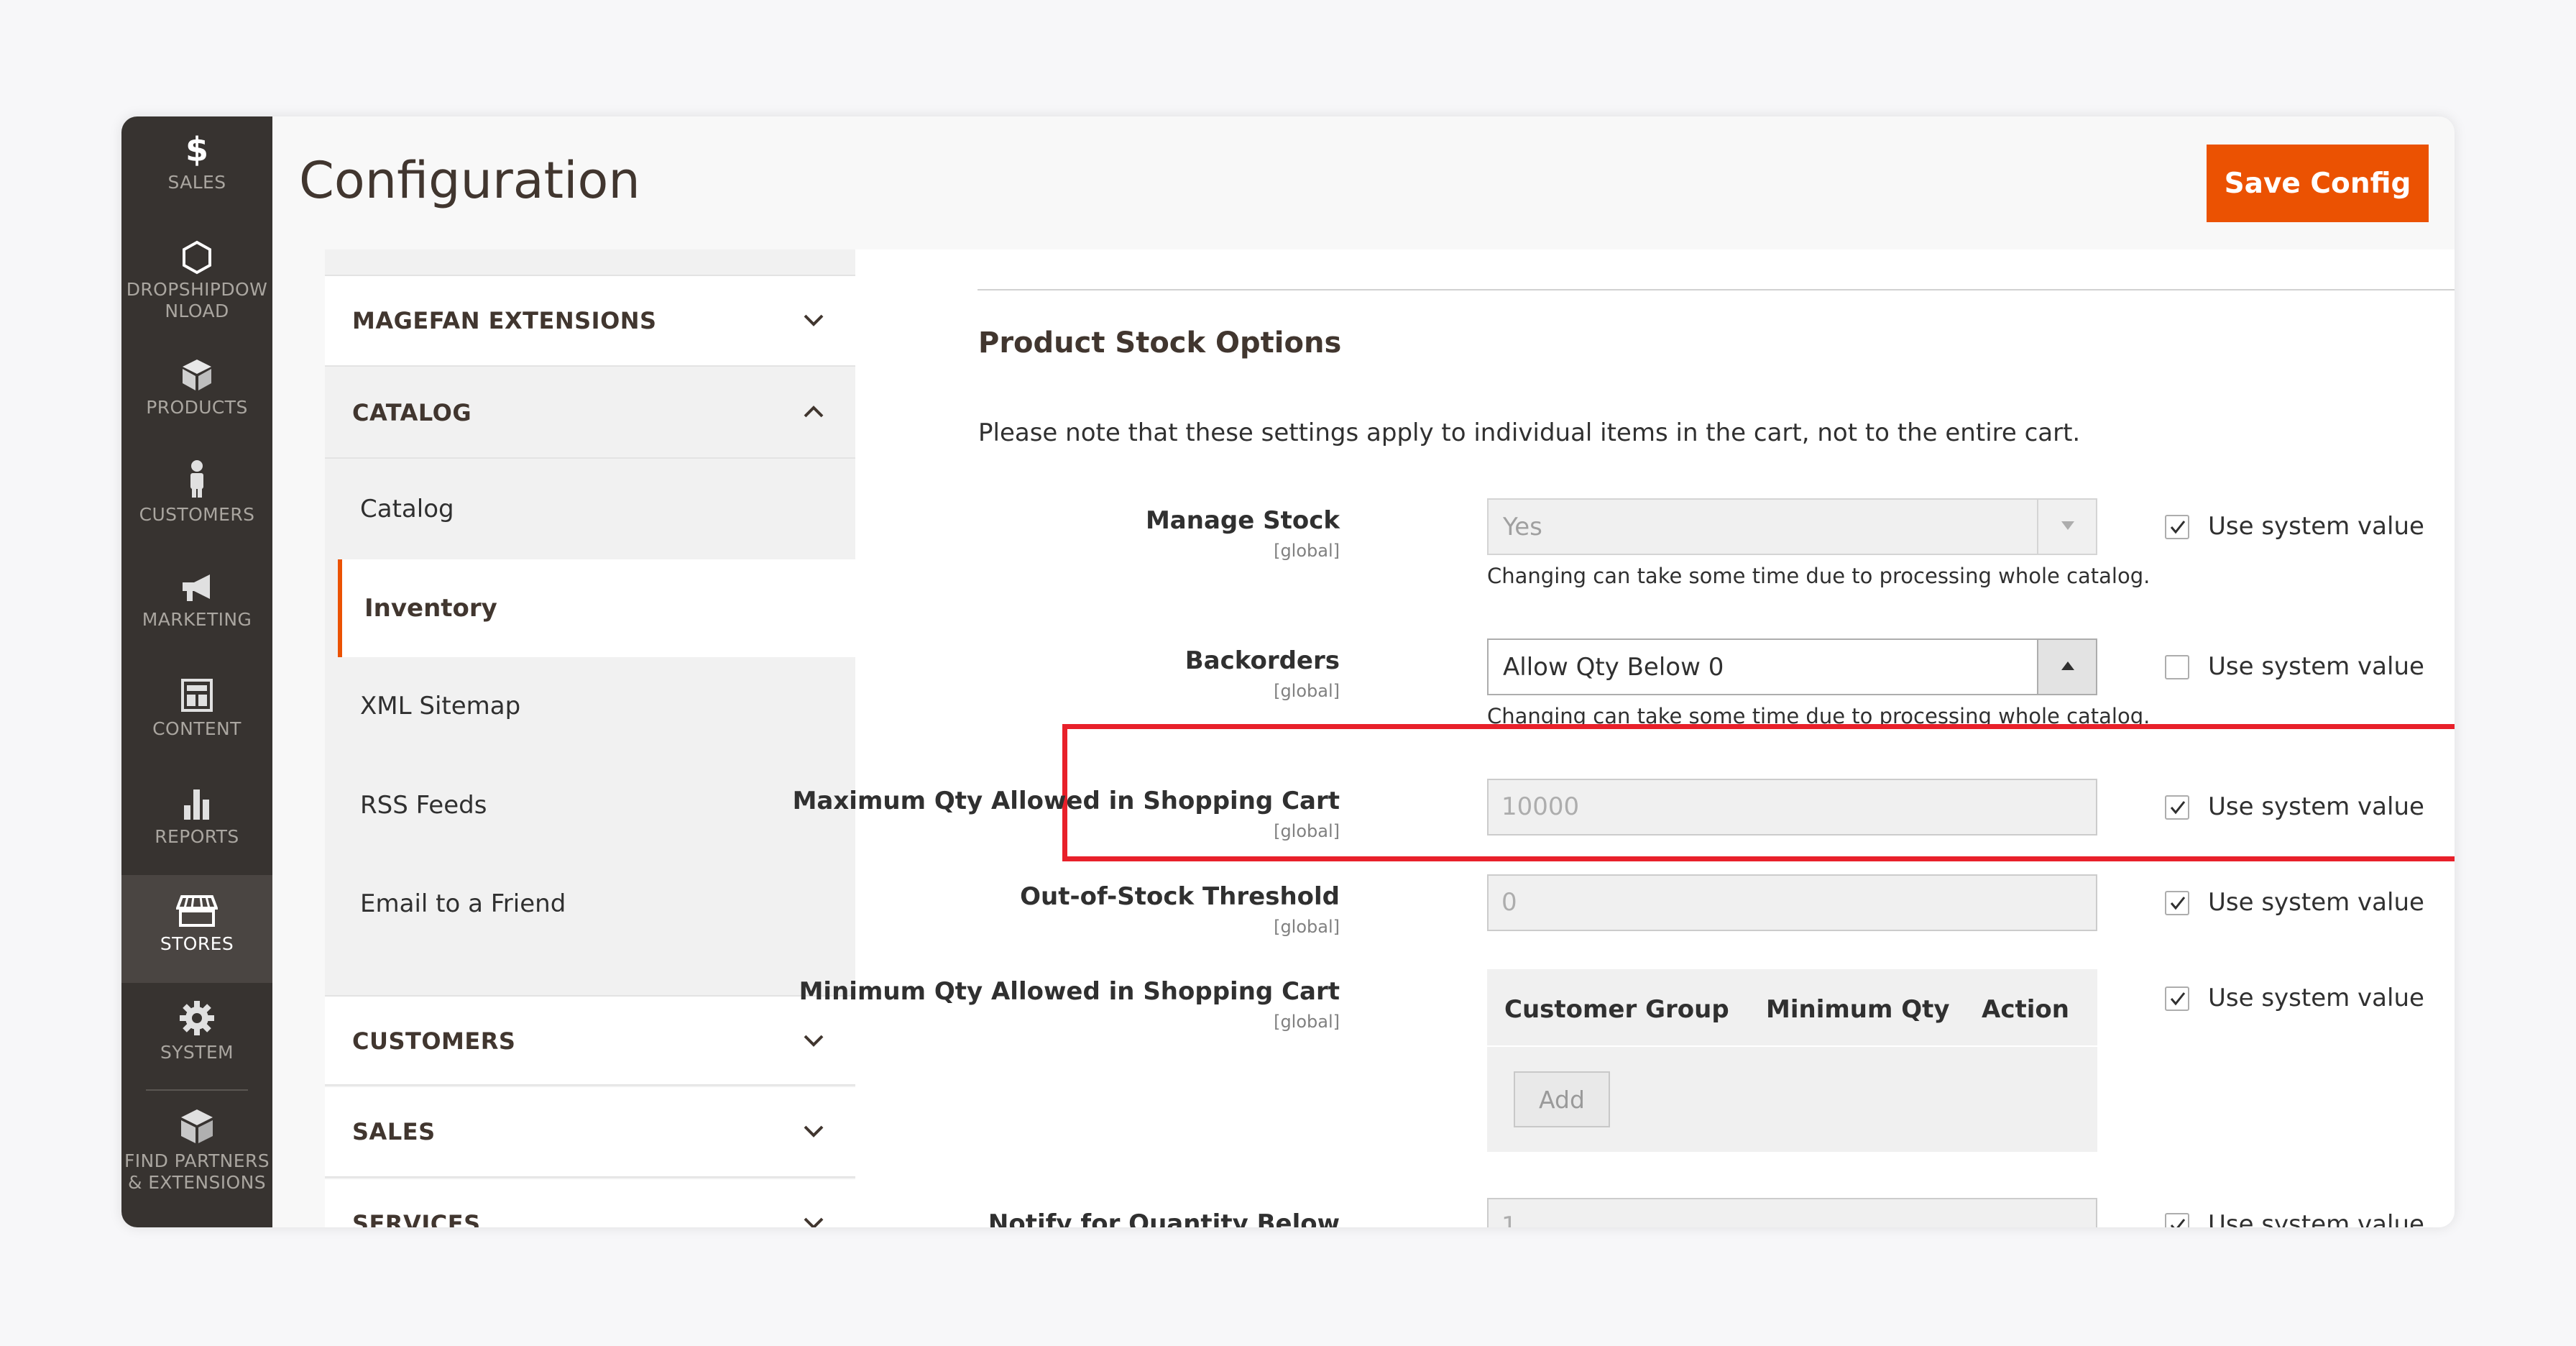  I want to click on add-row-button: Add, so click(1562, 1099).